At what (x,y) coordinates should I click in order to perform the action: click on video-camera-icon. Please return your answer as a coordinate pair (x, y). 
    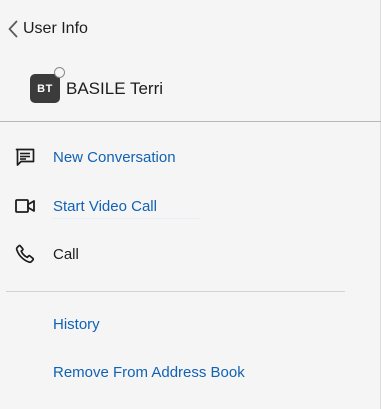
    Looking at the image, I should click on (25, 206).